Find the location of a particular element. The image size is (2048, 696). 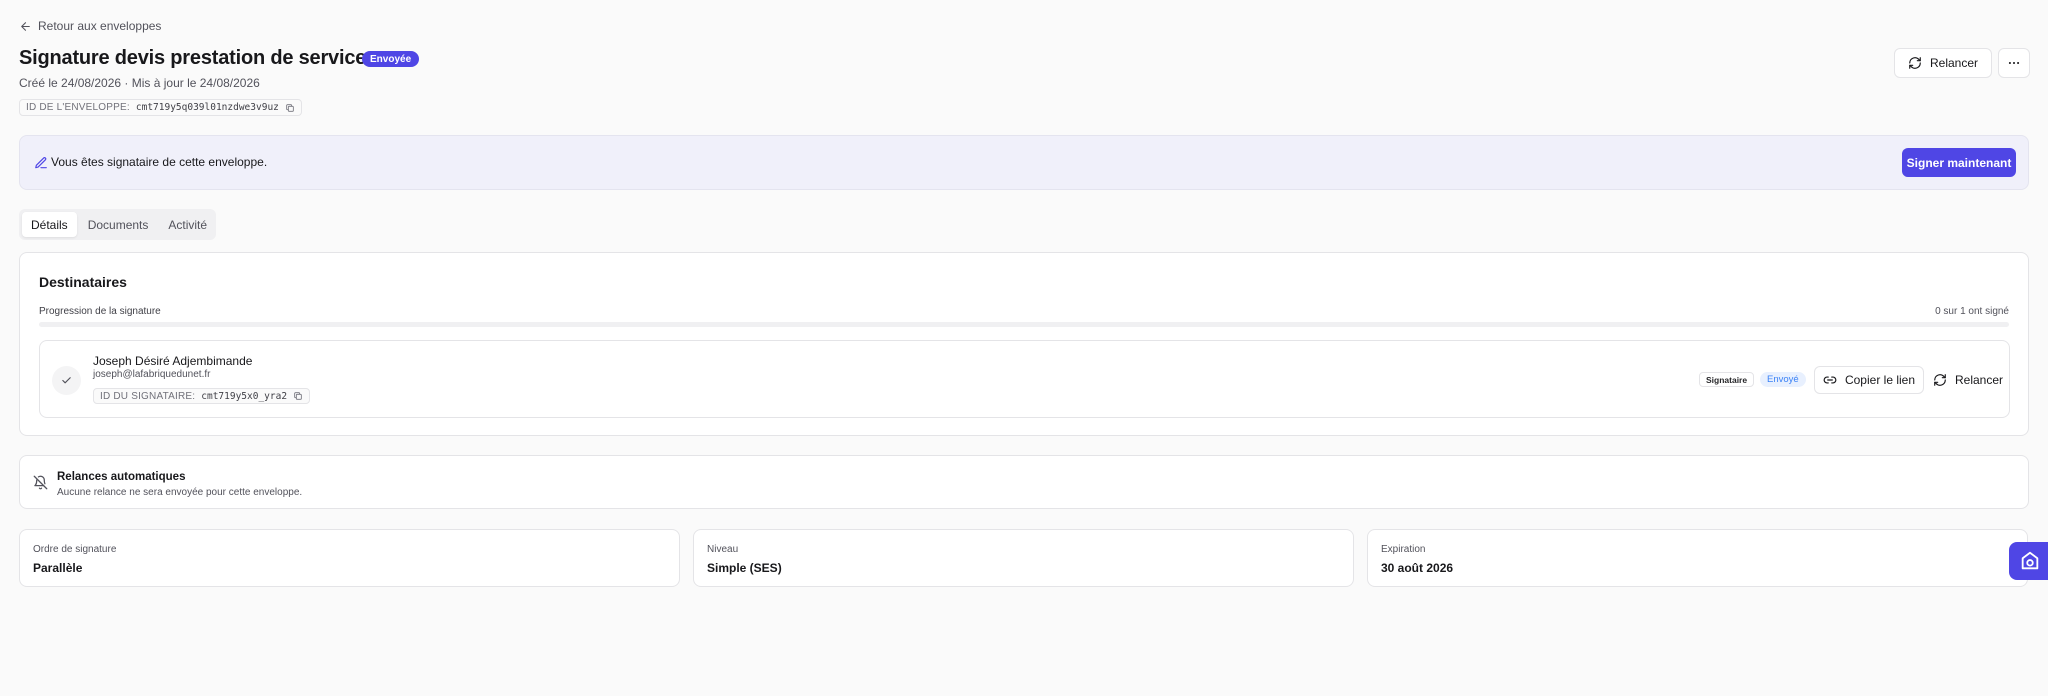

signer-id-chip: ID DU SIGNATAIRE: cmt719y5x0_yra2 is located at coordinates (202, 396).